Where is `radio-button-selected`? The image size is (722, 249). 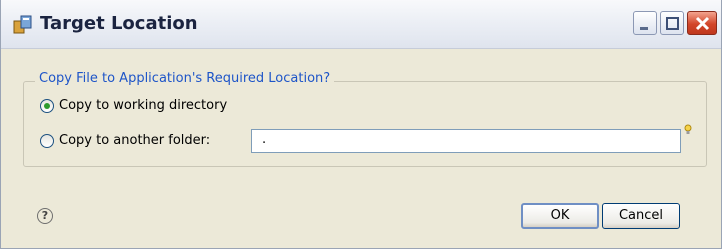
radio-button-selected is located at coordinates (47, 106).